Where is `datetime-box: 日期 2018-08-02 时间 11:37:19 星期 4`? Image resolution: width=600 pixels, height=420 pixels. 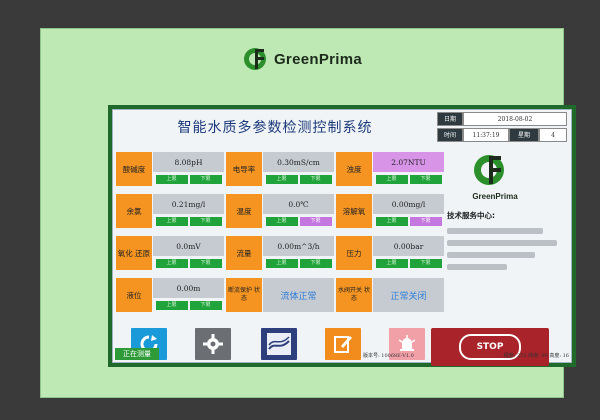
datetime-box: 日期 2018-08-02 时间 11:37:19 星期 4 is located at coordinates (503, 128).